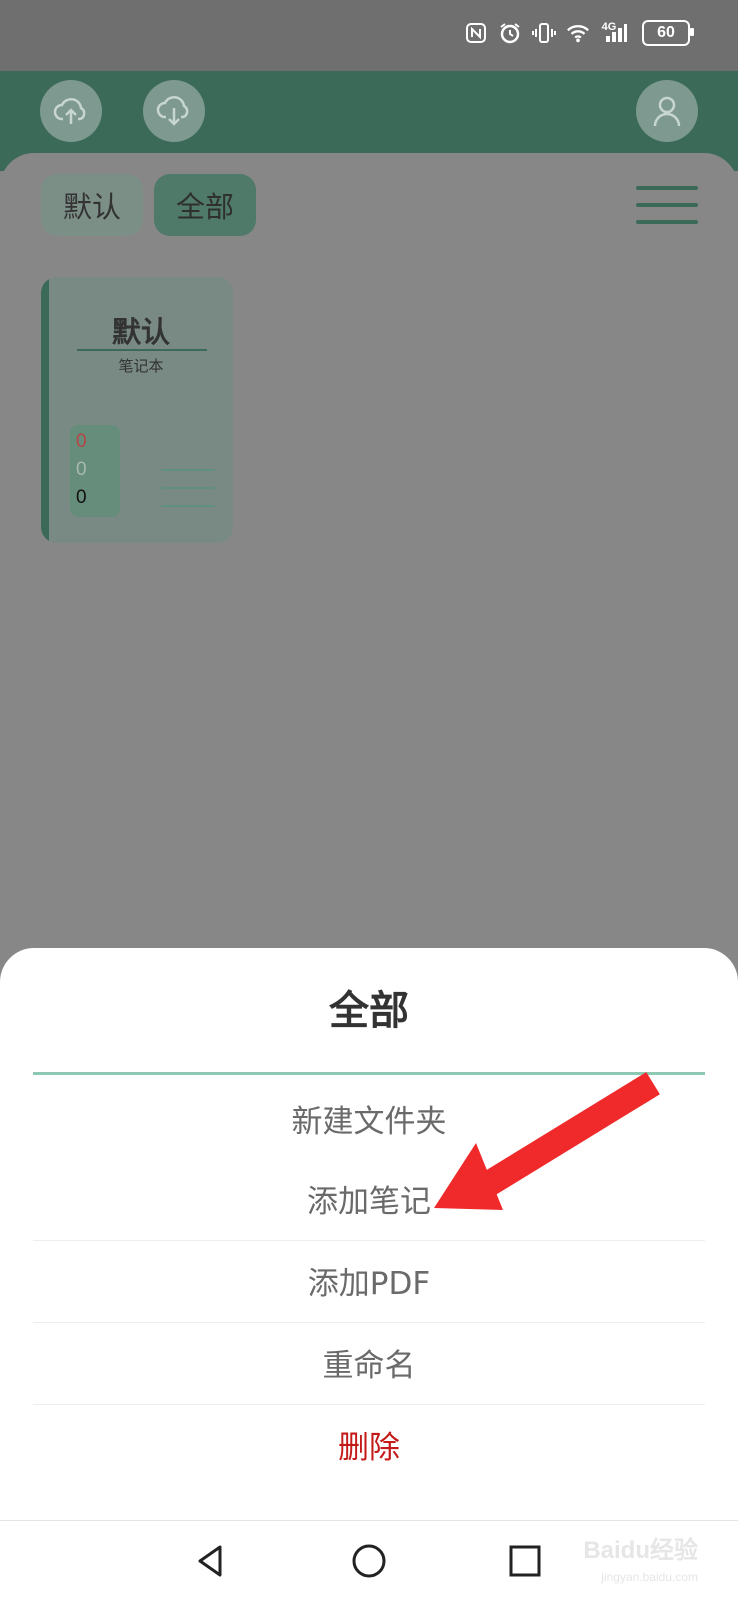 The width and height of the screenshot is (738, 1601). Describe the element at coordinates (649, 1577) in the screenshot. I see `watermark-sub: jingyan.baidu.com` at that location.